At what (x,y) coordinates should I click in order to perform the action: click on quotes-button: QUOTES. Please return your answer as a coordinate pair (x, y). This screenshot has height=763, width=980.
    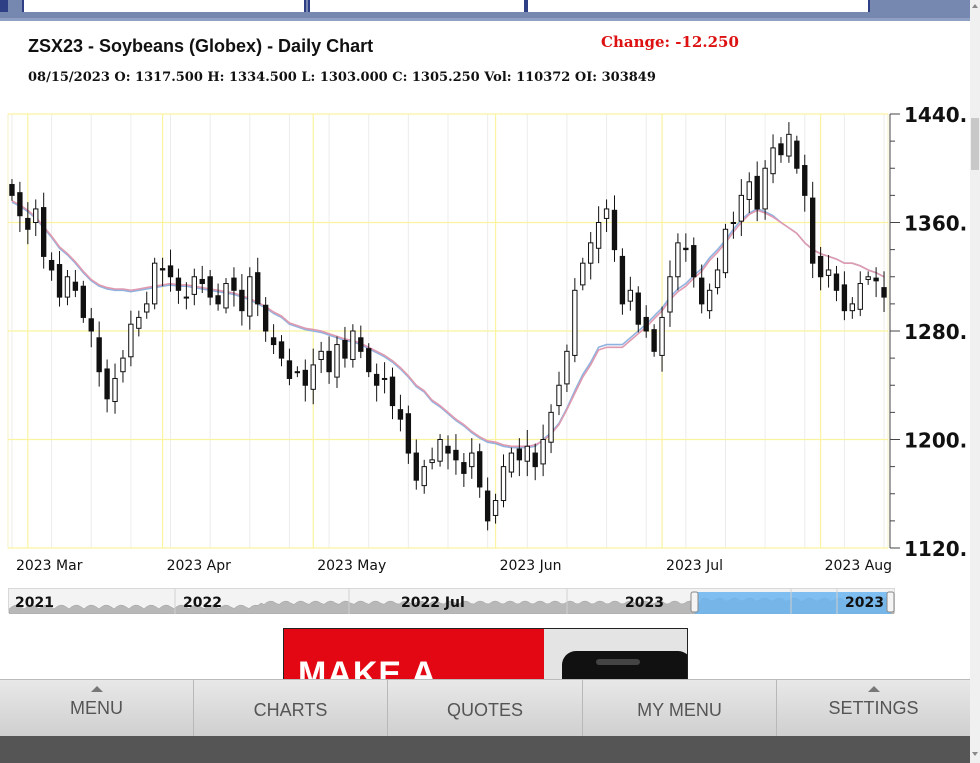
    Looking at the image, I should click on (485, 708).